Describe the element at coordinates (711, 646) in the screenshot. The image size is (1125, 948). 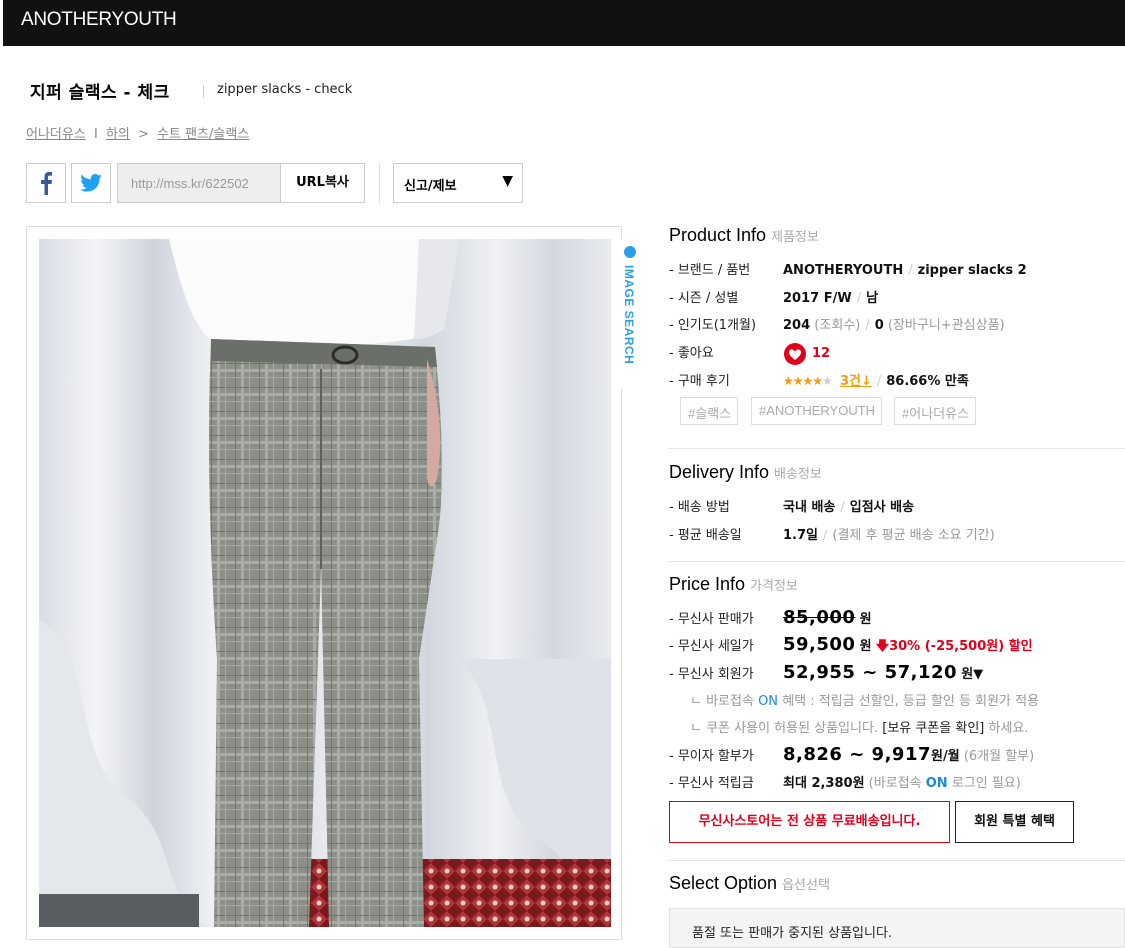
I see `sale-price-label: - 무신사 세일가` at that location.